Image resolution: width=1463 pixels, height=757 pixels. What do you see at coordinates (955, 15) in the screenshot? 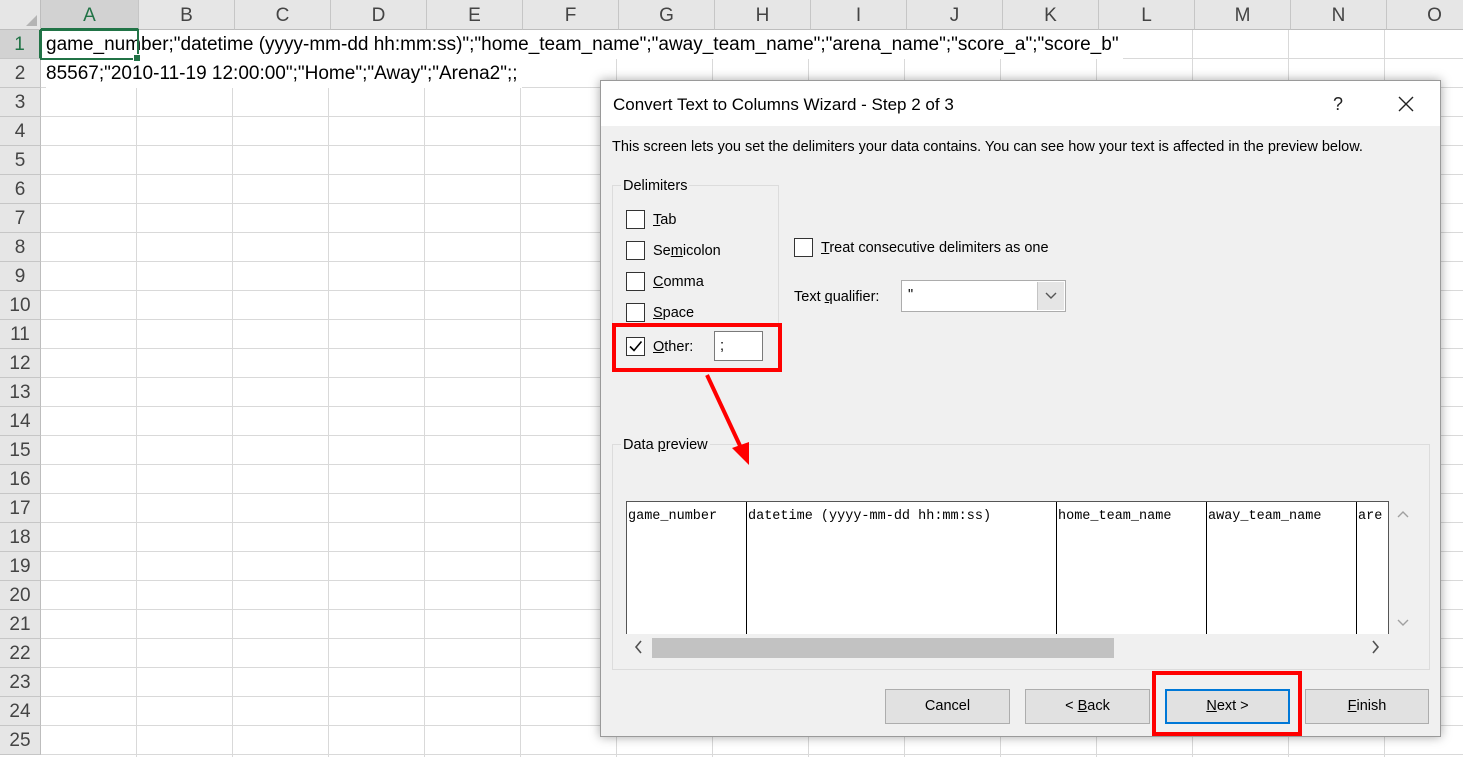
I see `column-header-j: J` at bounding box center [955, 15].